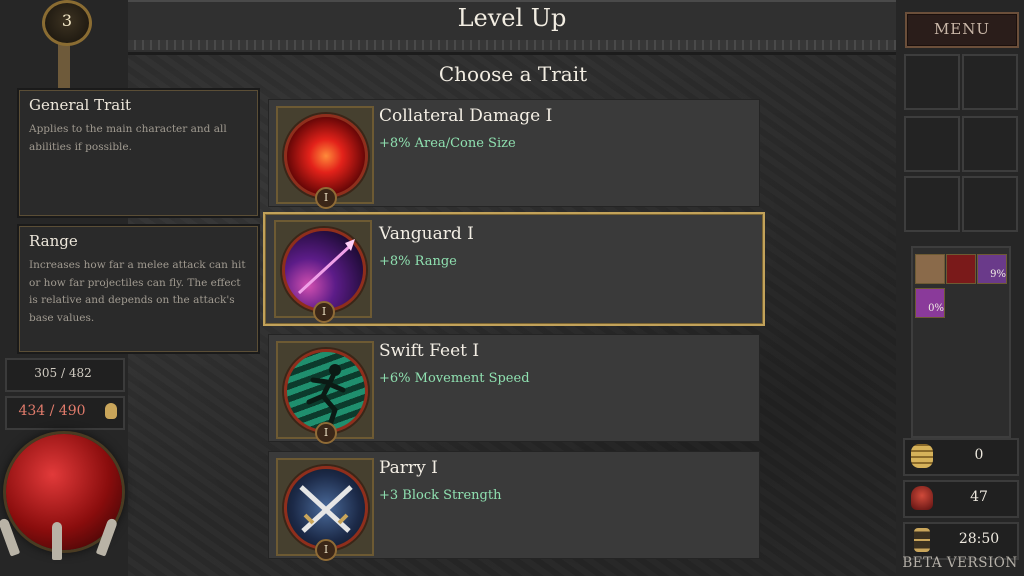  I want to click on level-badge: 3, so click(67, 23).